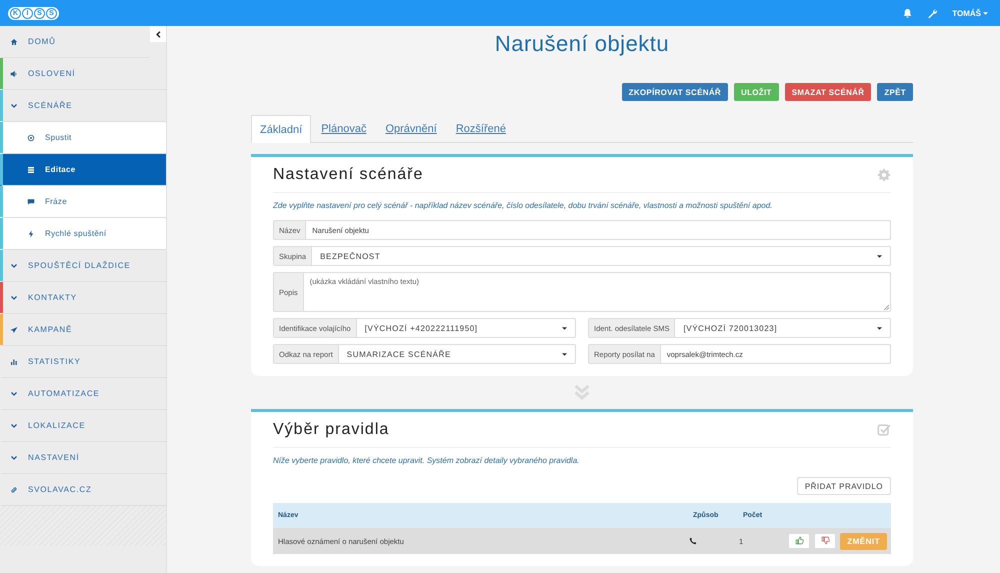 This screenshot has height=573, width=1000. What do you see at coordinates (14, 362) in the screenshot?
I see `bar-chart-icon` at bounding box center [14, 362].